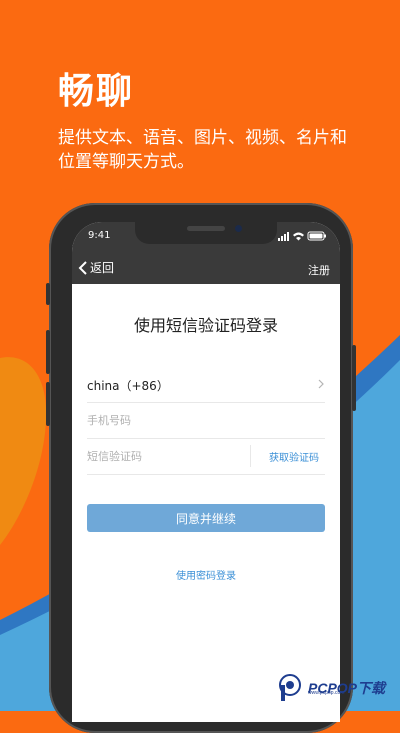 The width and height of the screenshot is (400, 733). I want to click on speaker, so click(206, 228).